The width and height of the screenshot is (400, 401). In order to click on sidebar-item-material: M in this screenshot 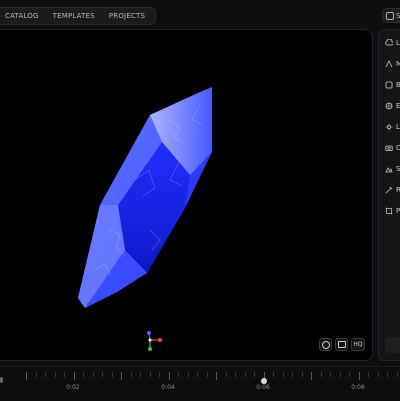, I will do `click(392, 64)`.